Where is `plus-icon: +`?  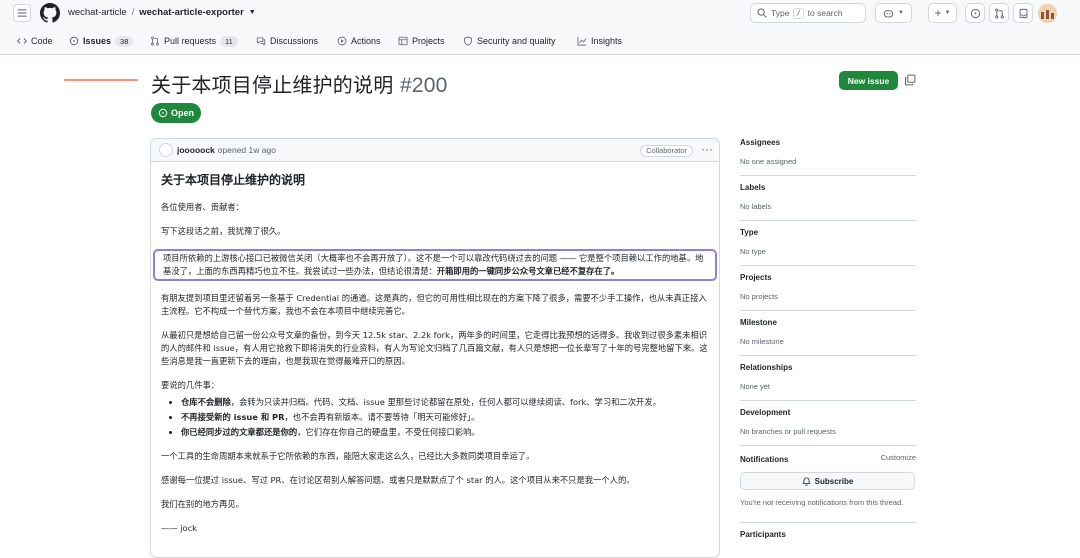 plus-icon: + is located at coordinates (938, 13).